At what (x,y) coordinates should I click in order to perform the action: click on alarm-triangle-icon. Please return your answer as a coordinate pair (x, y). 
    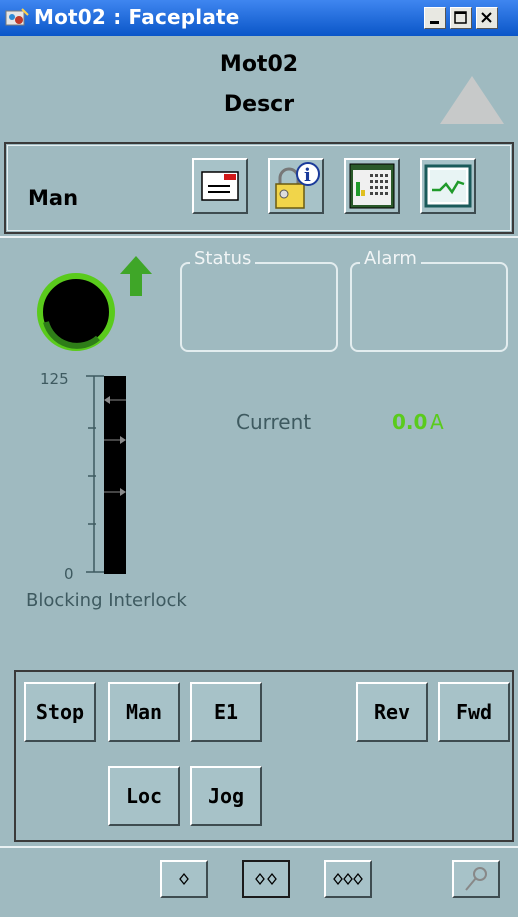
    Looking at the image, I should click on (472, 100).